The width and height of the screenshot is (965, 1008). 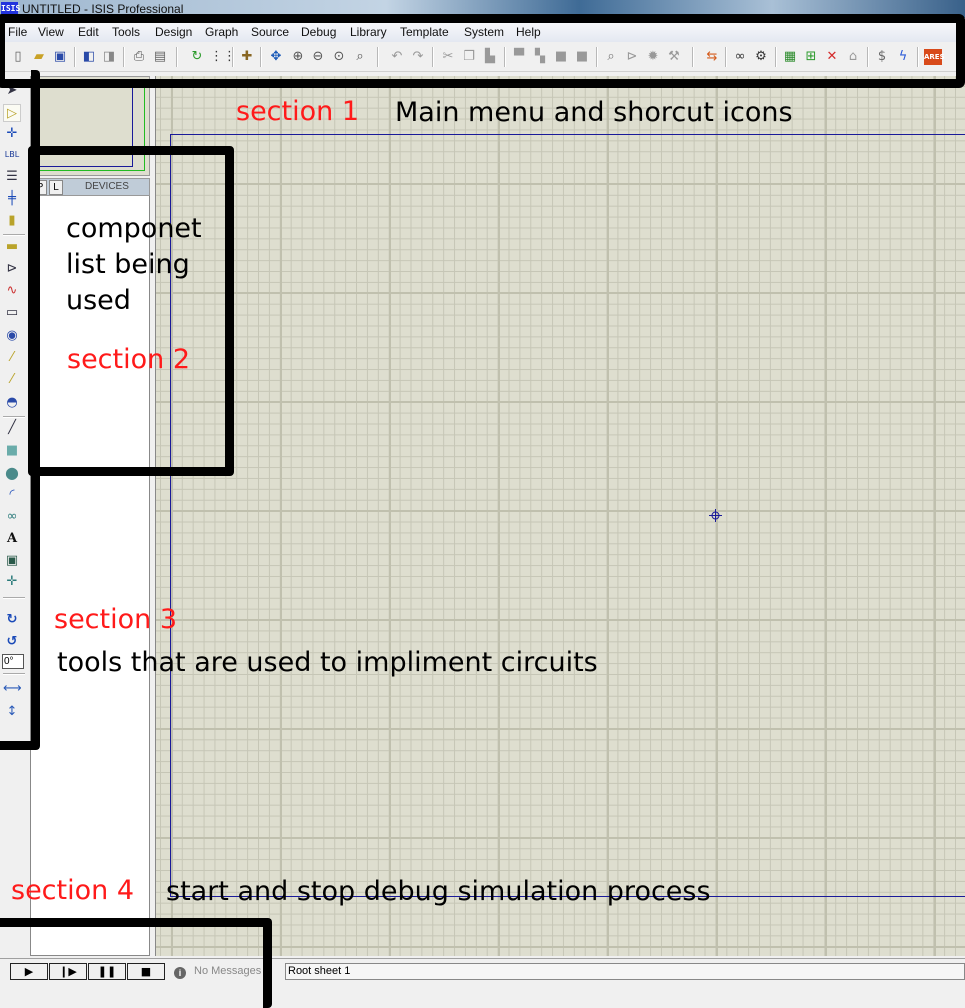 I want to click on redraw-icon: ↻, so click(x=197, y=57).